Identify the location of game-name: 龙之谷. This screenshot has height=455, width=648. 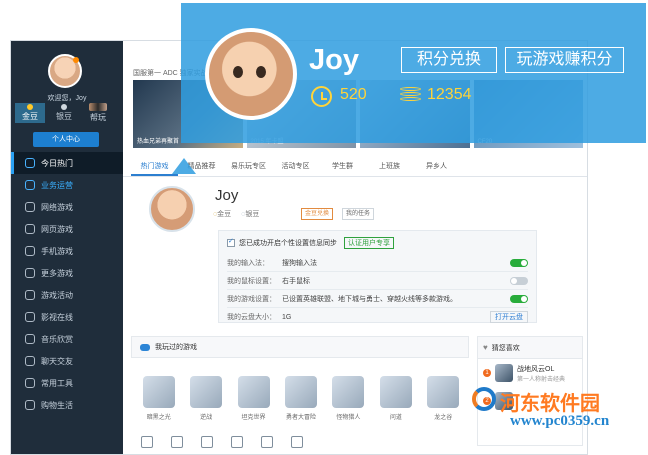
(443, 418).